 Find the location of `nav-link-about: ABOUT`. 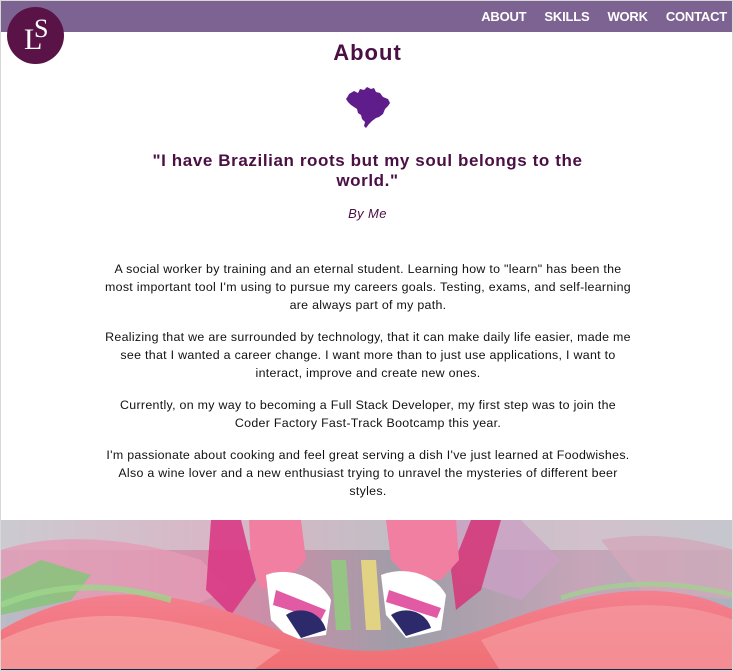

nav-link-about: ABOUT is located at coordinates (503, 17).